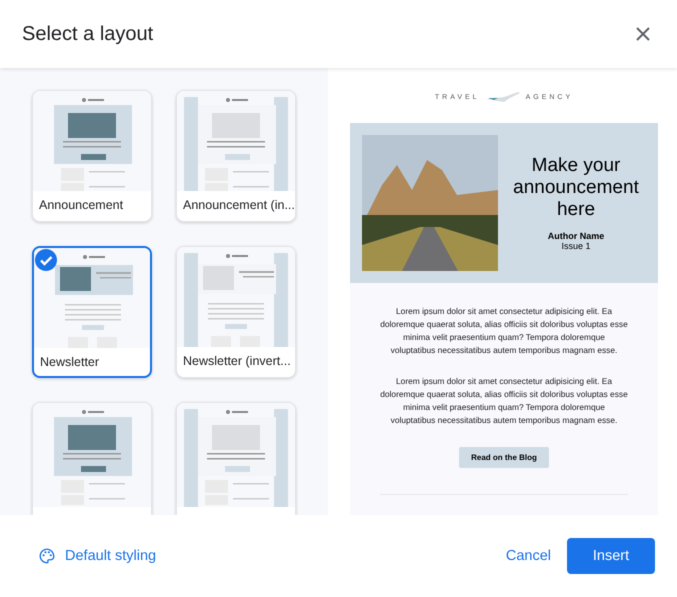 Image resolution: width=677 pixels, height=597 pixels. Describe the element at coordinates (81, 204) in the screenshot. I see `layout-label: Announcement` at that location.